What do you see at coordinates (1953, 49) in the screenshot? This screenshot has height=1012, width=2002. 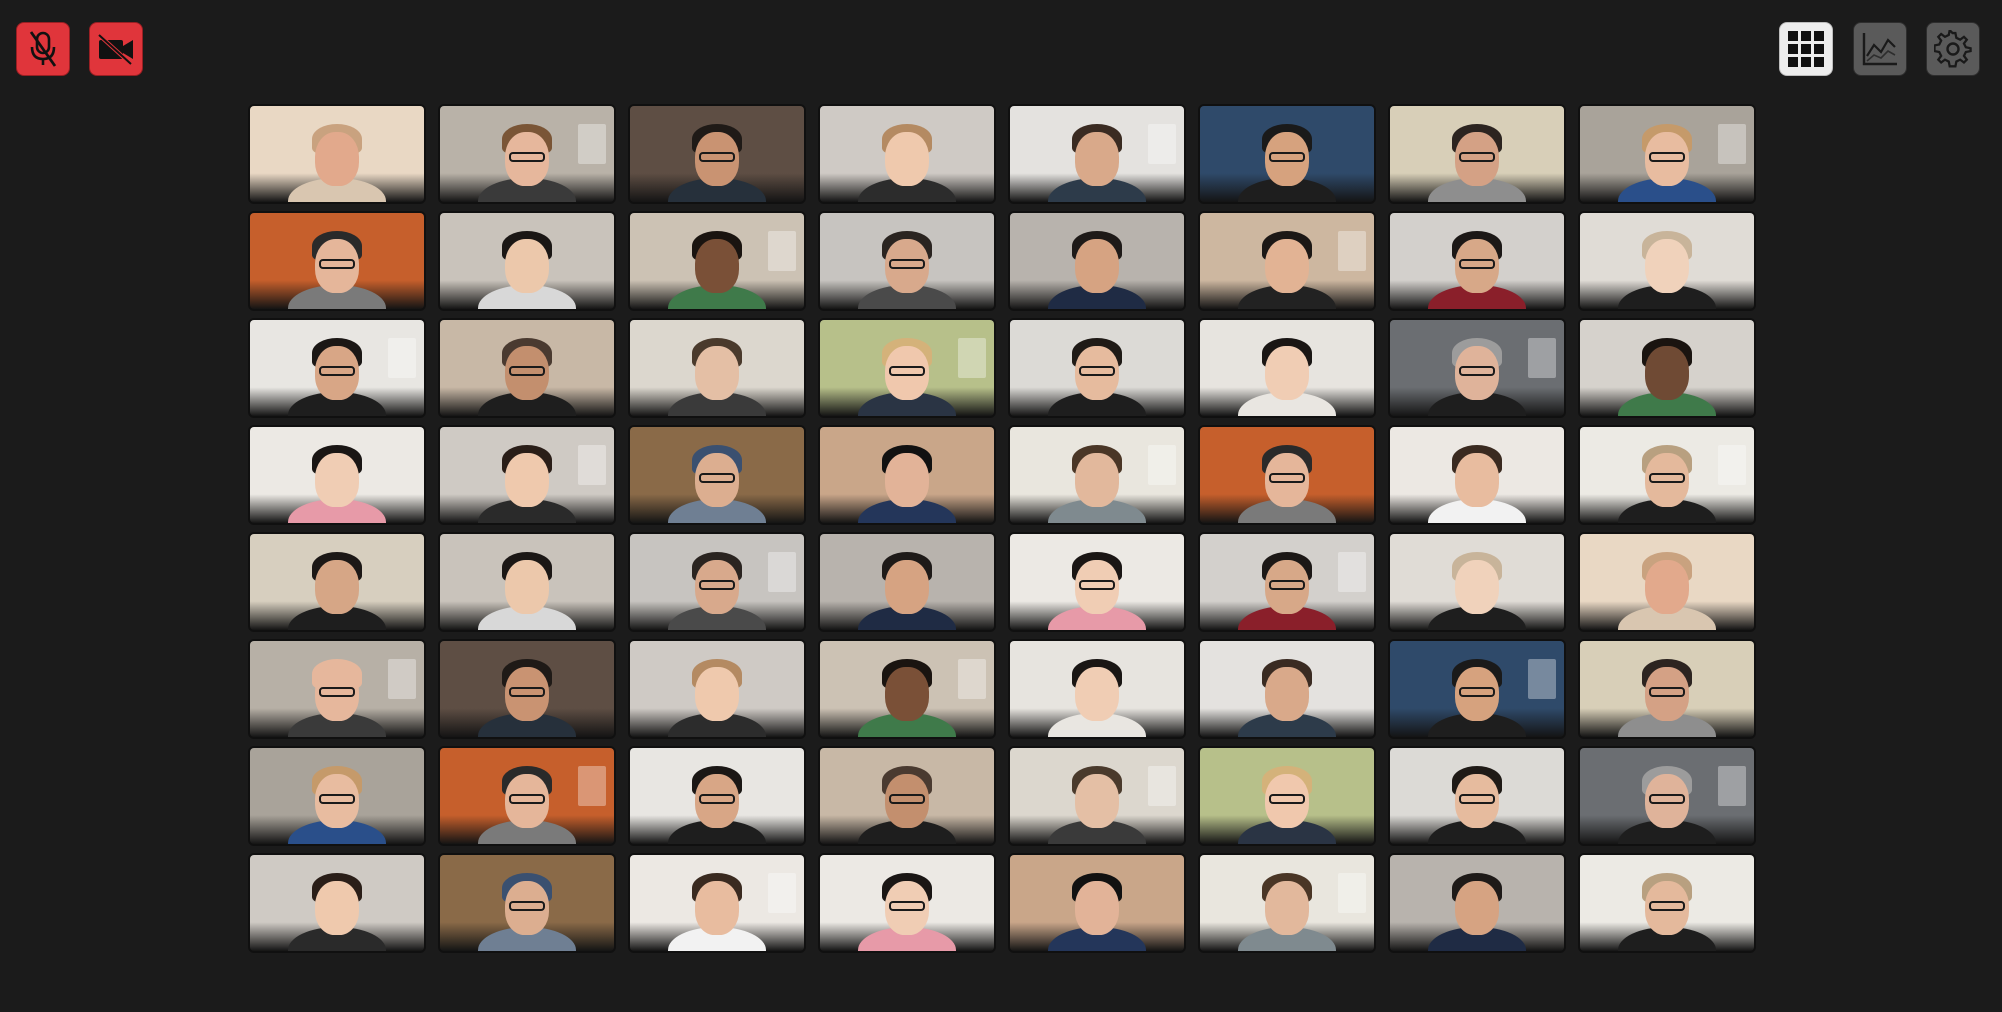 I see `settings-button` at bounding box center [1953, 49].